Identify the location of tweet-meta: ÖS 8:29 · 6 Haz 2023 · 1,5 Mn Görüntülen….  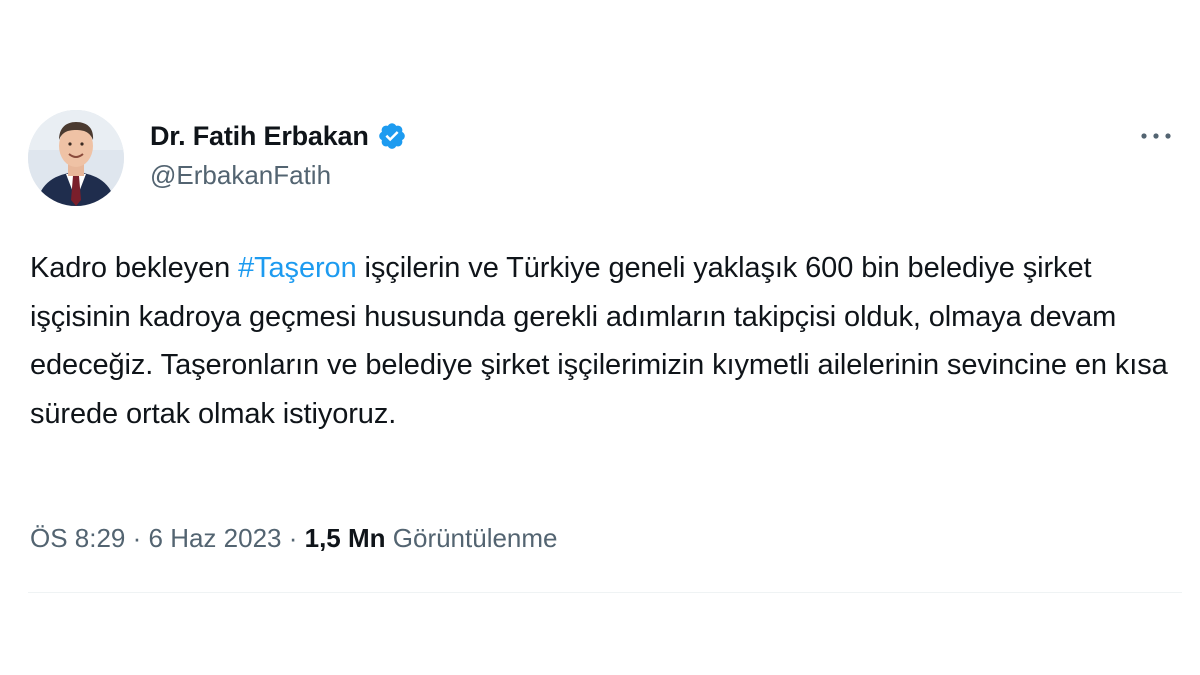
(294, 538).